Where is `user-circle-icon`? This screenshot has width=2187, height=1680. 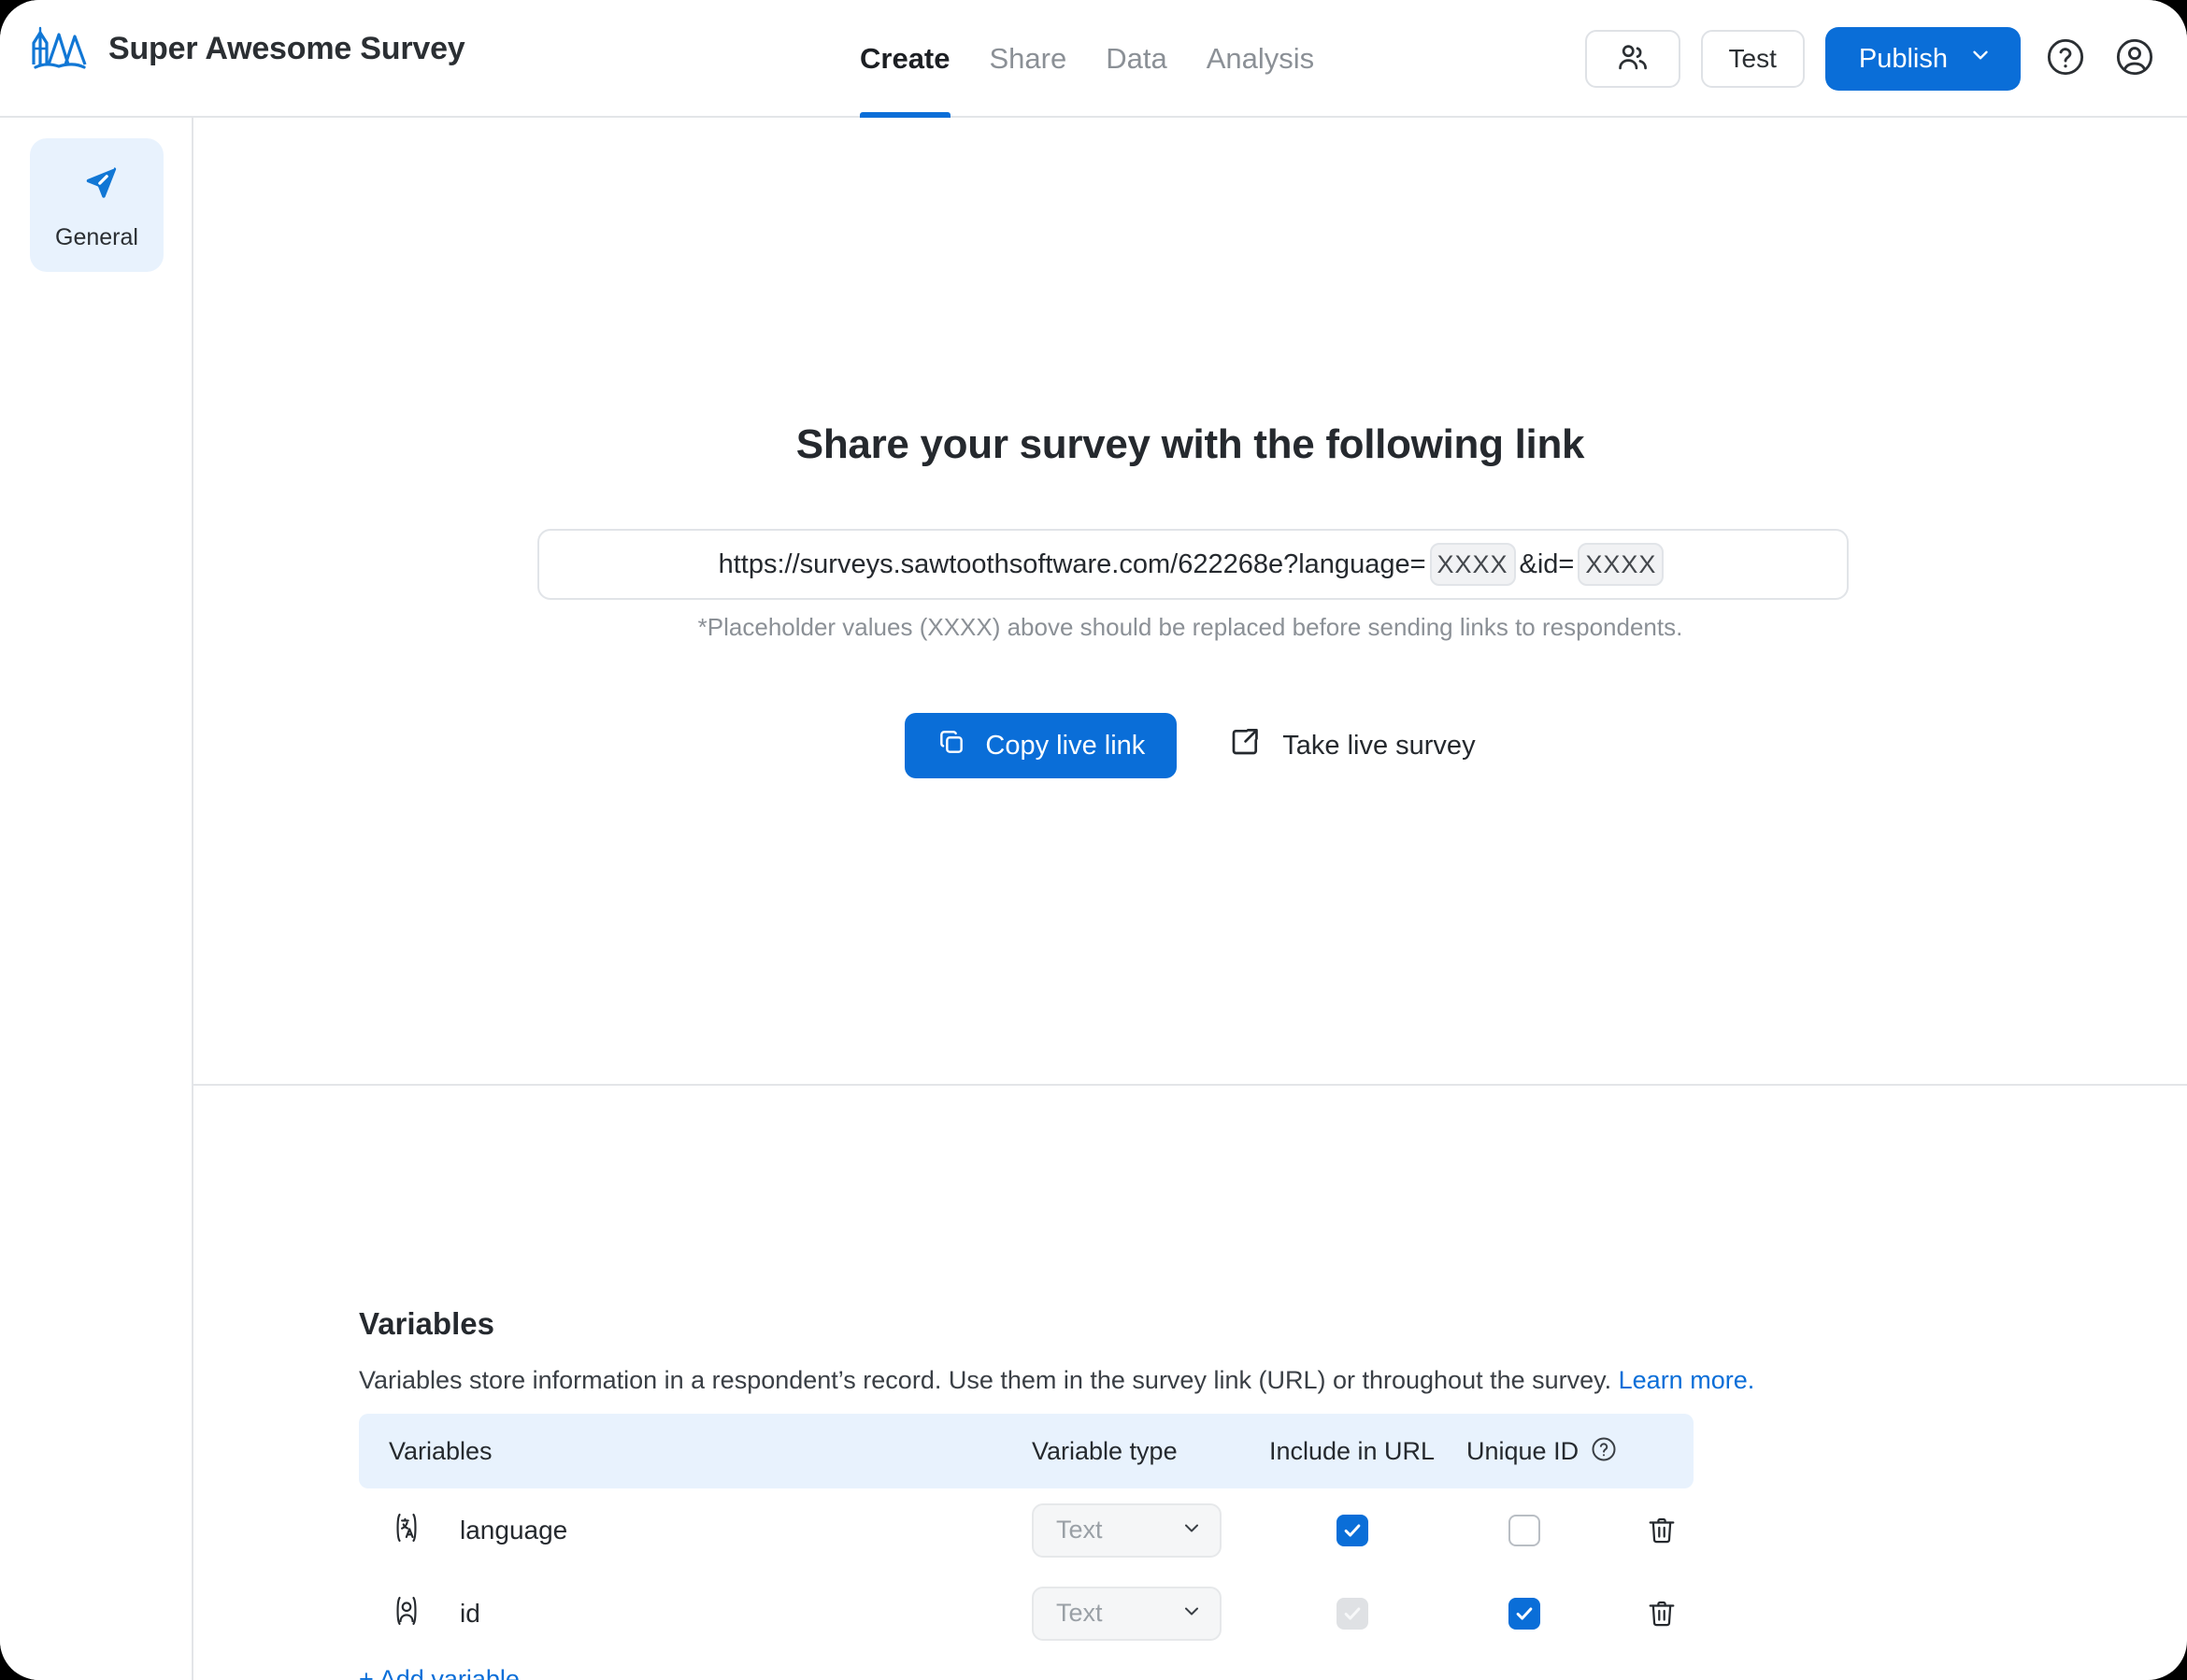 user-circle-icon is located at coordinates (2134, 59).